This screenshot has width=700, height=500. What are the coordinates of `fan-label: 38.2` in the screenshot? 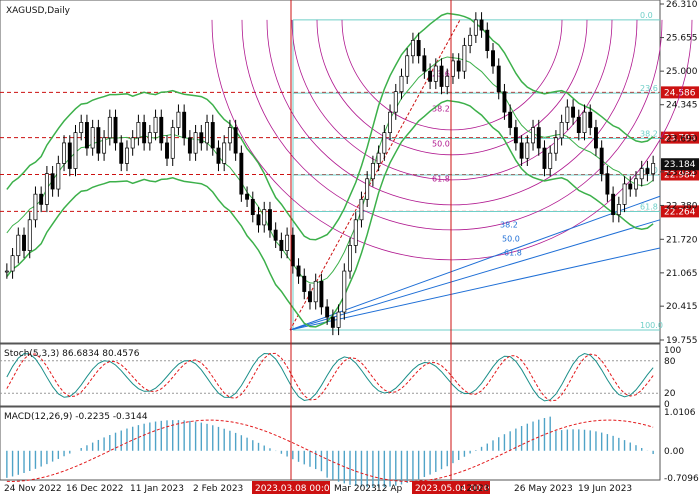 It's located at (509, 224).